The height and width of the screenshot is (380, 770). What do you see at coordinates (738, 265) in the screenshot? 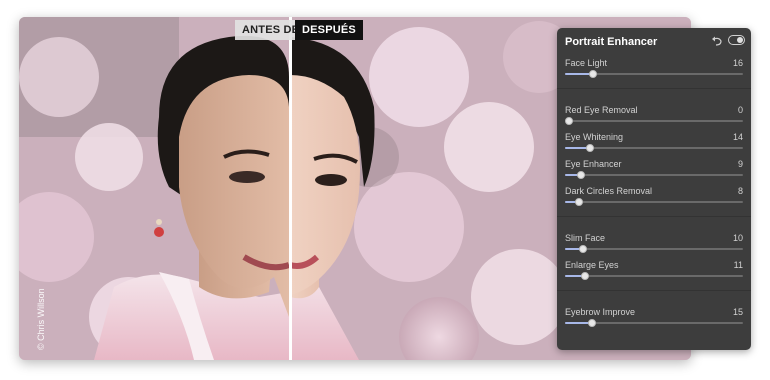
I see `slider-value: 11` at bounding box center [738, 265].